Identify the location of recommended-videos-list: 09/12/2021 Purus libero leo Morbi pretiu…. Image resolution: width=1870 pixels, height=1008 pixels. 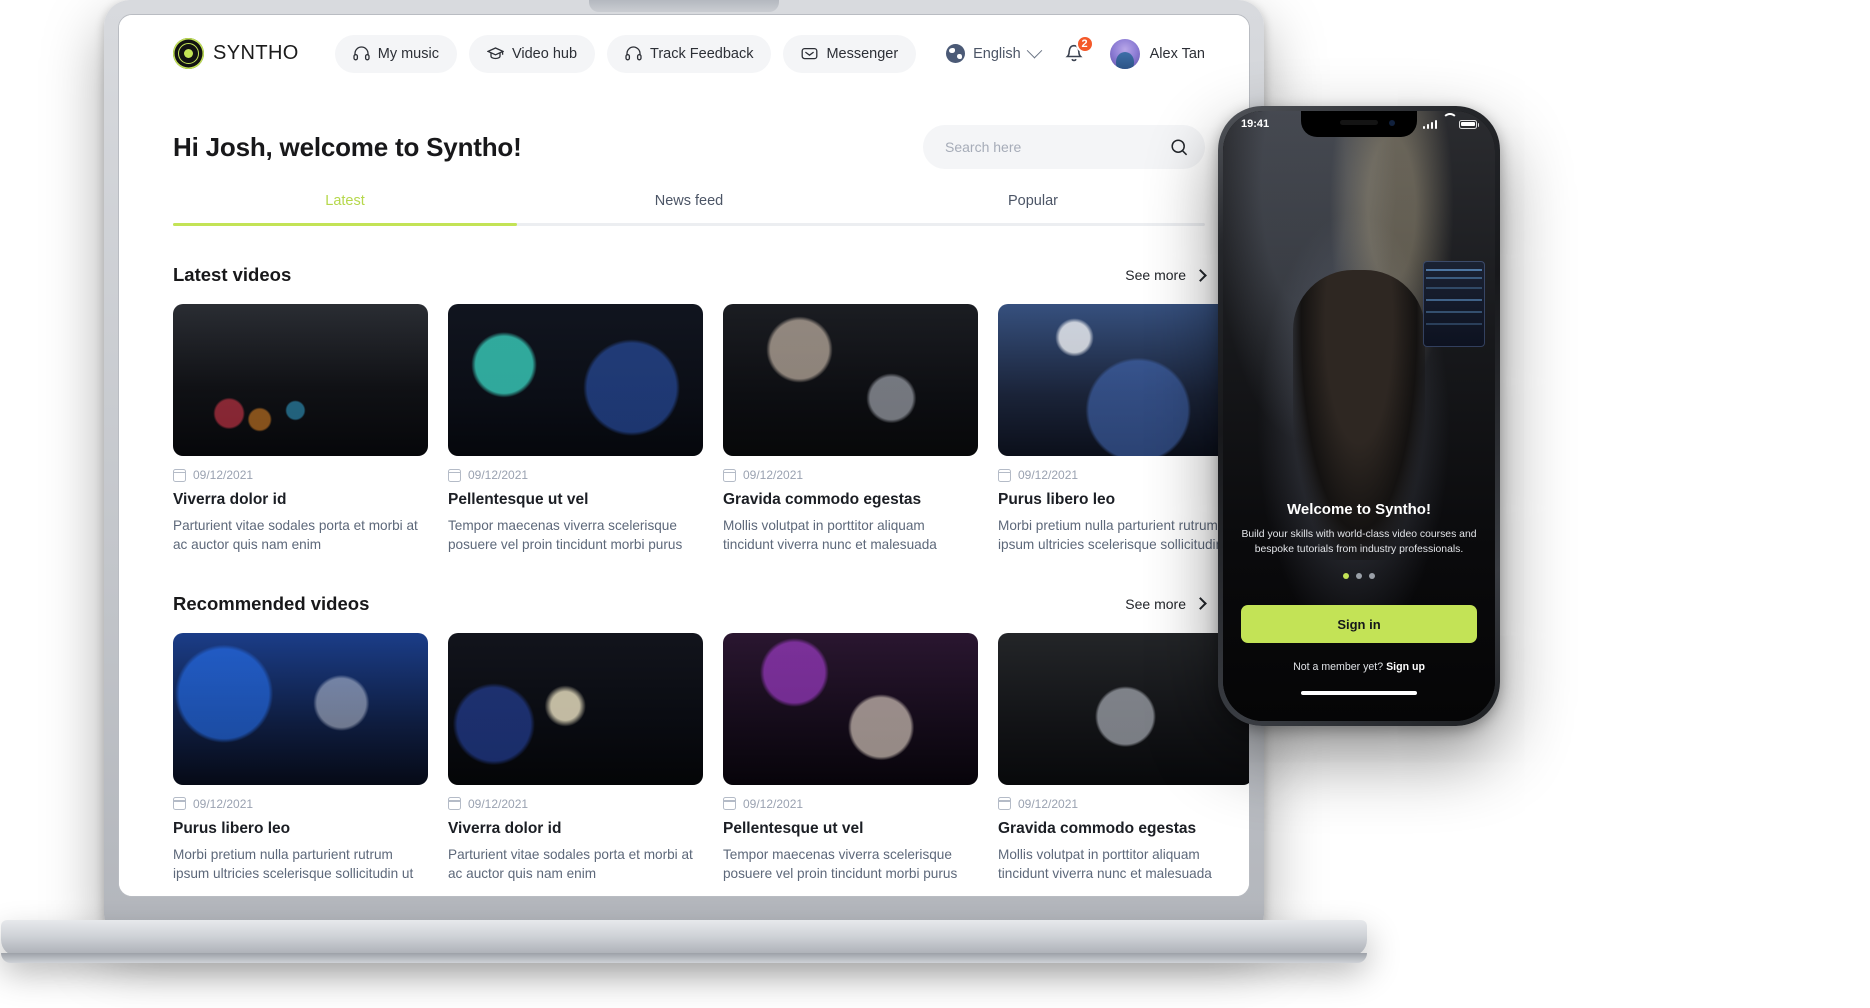
(711, 758).